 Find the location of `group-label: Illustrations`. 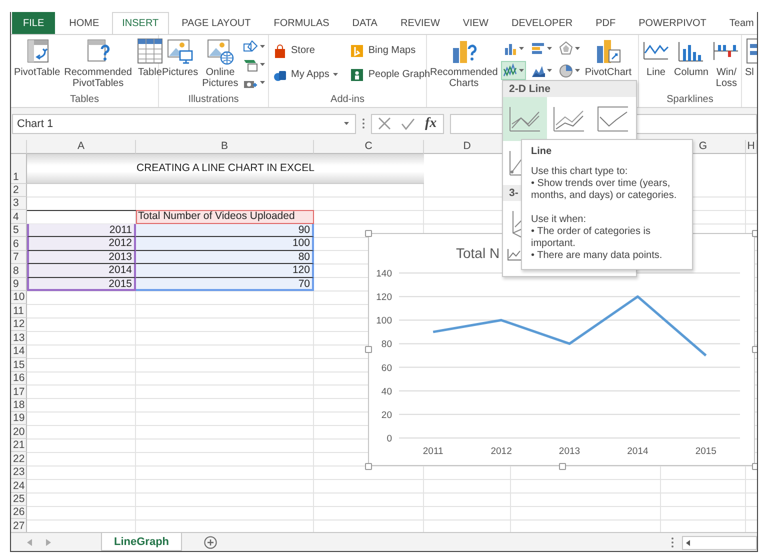

group-label: Illustrations is located at coordinates (213, 99).